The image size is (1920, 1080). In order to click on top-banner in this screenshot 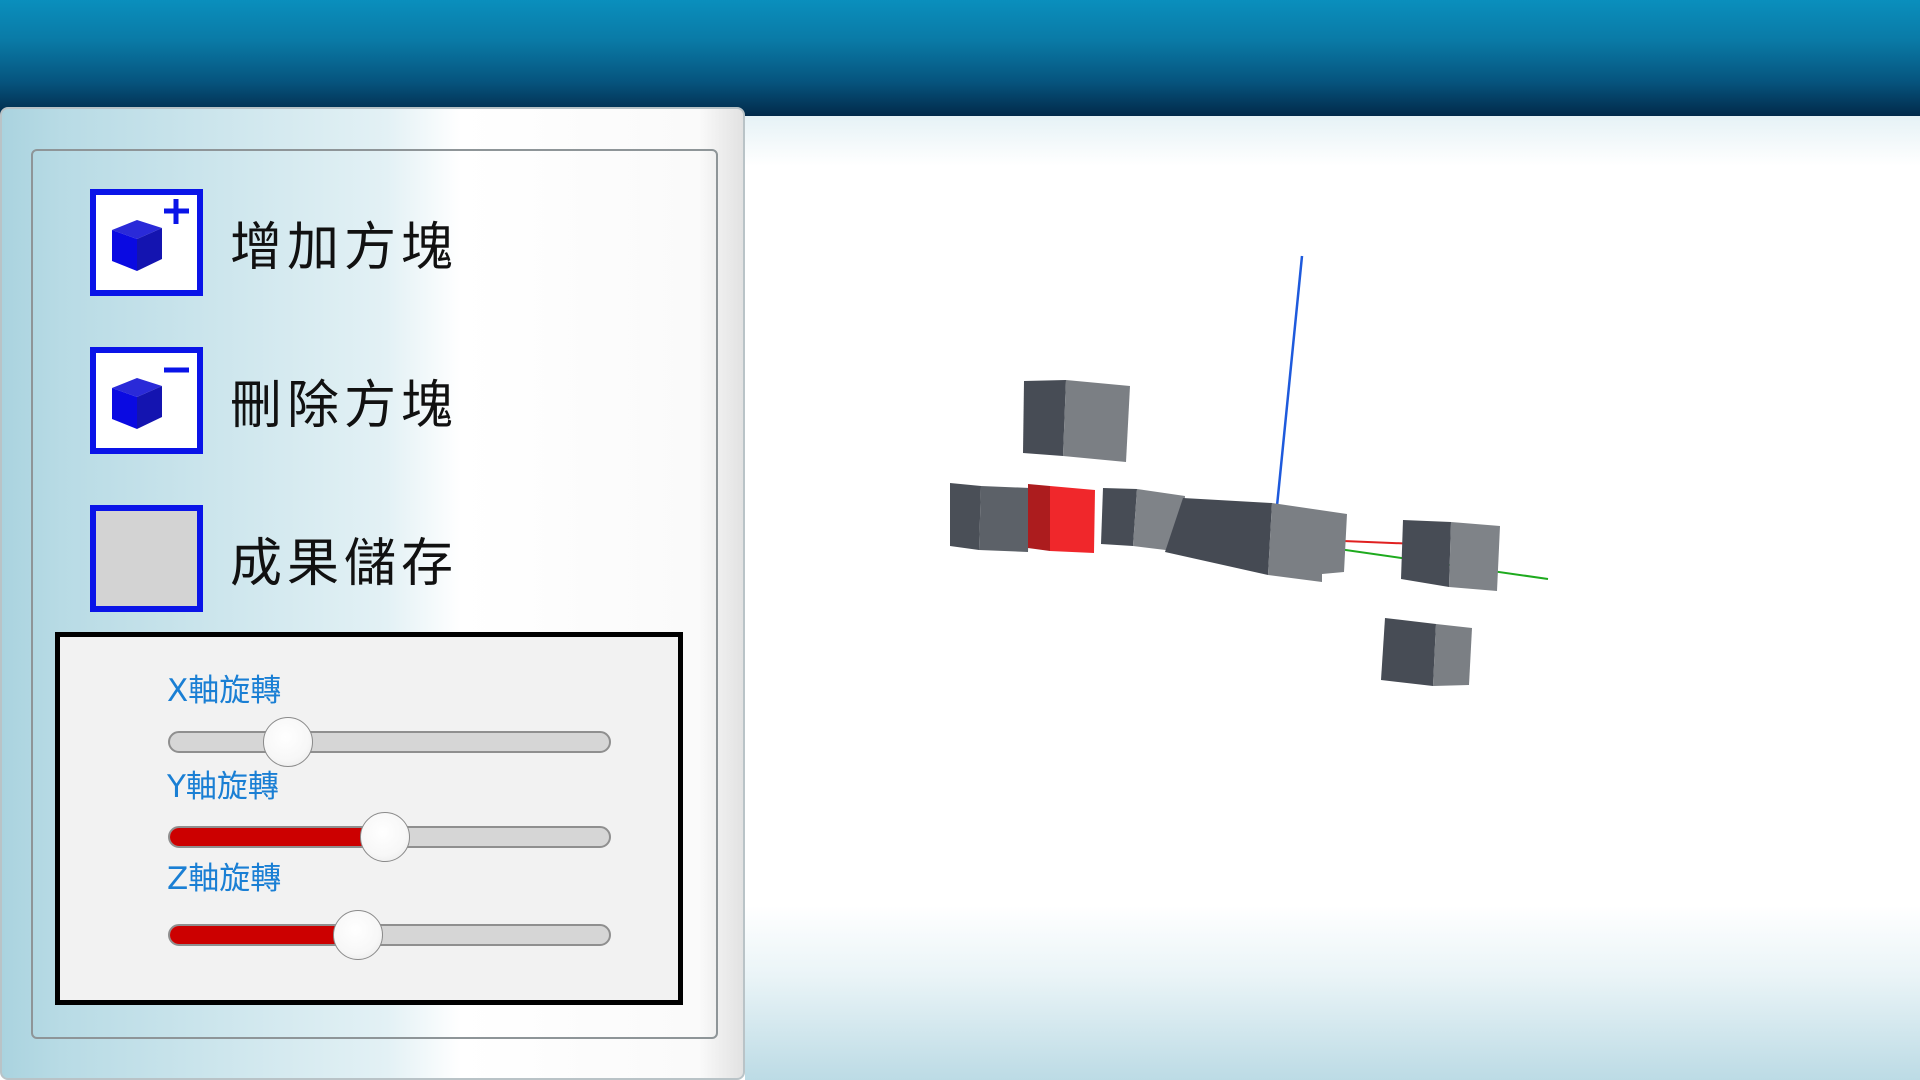, I will do `click(960, 58)`.